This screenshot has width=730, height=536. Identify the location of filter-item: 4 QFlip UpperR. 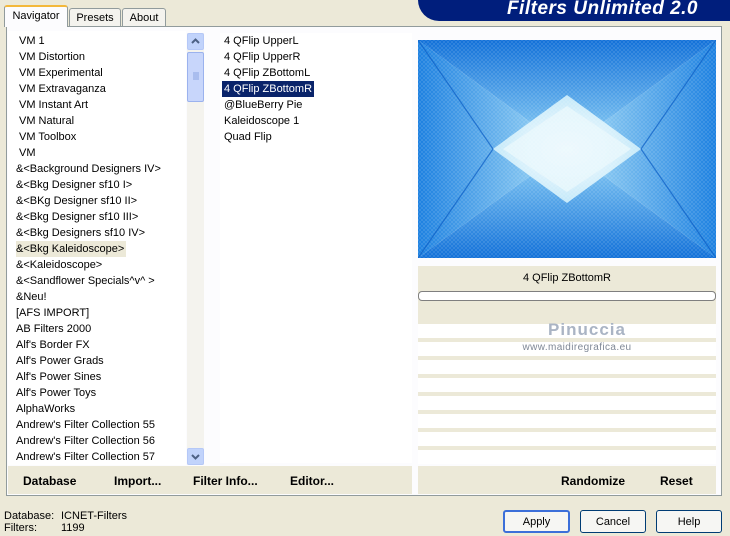
(262, 57).